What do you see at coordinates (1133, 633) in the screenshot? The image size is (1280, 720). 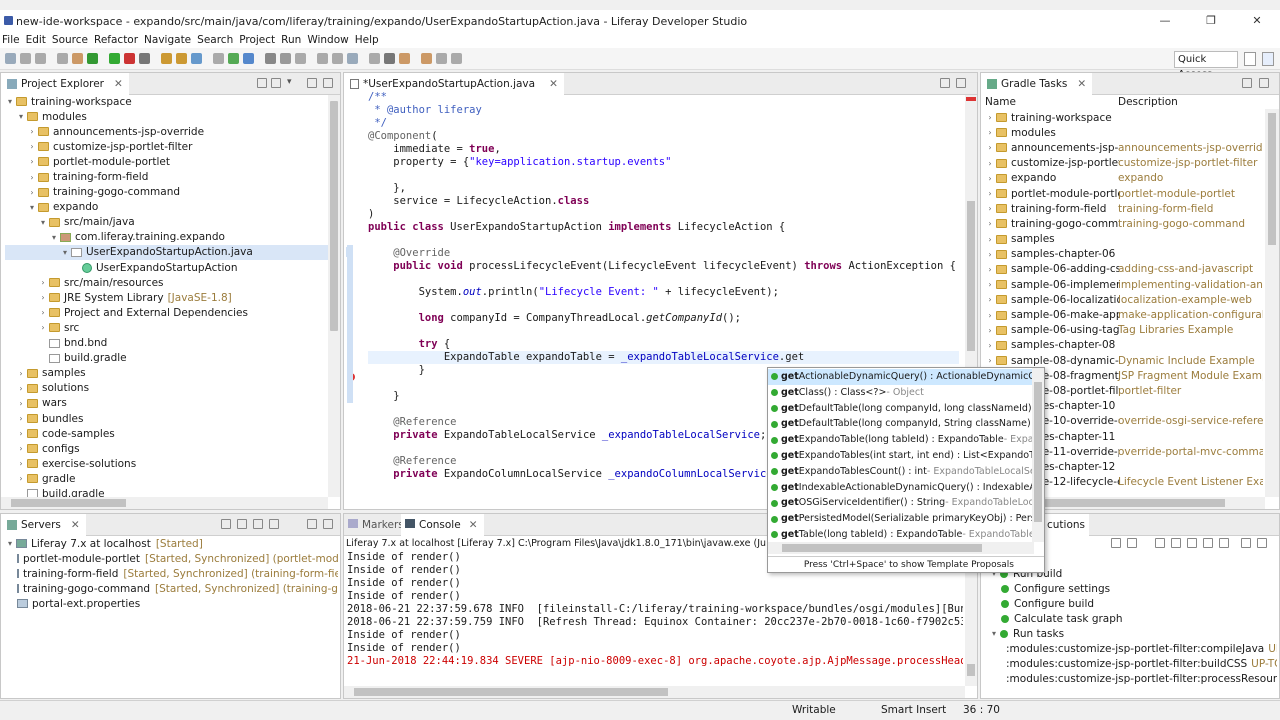 I see `execution-row: ▾ Run tasks` at bounding box center [1133, 633].